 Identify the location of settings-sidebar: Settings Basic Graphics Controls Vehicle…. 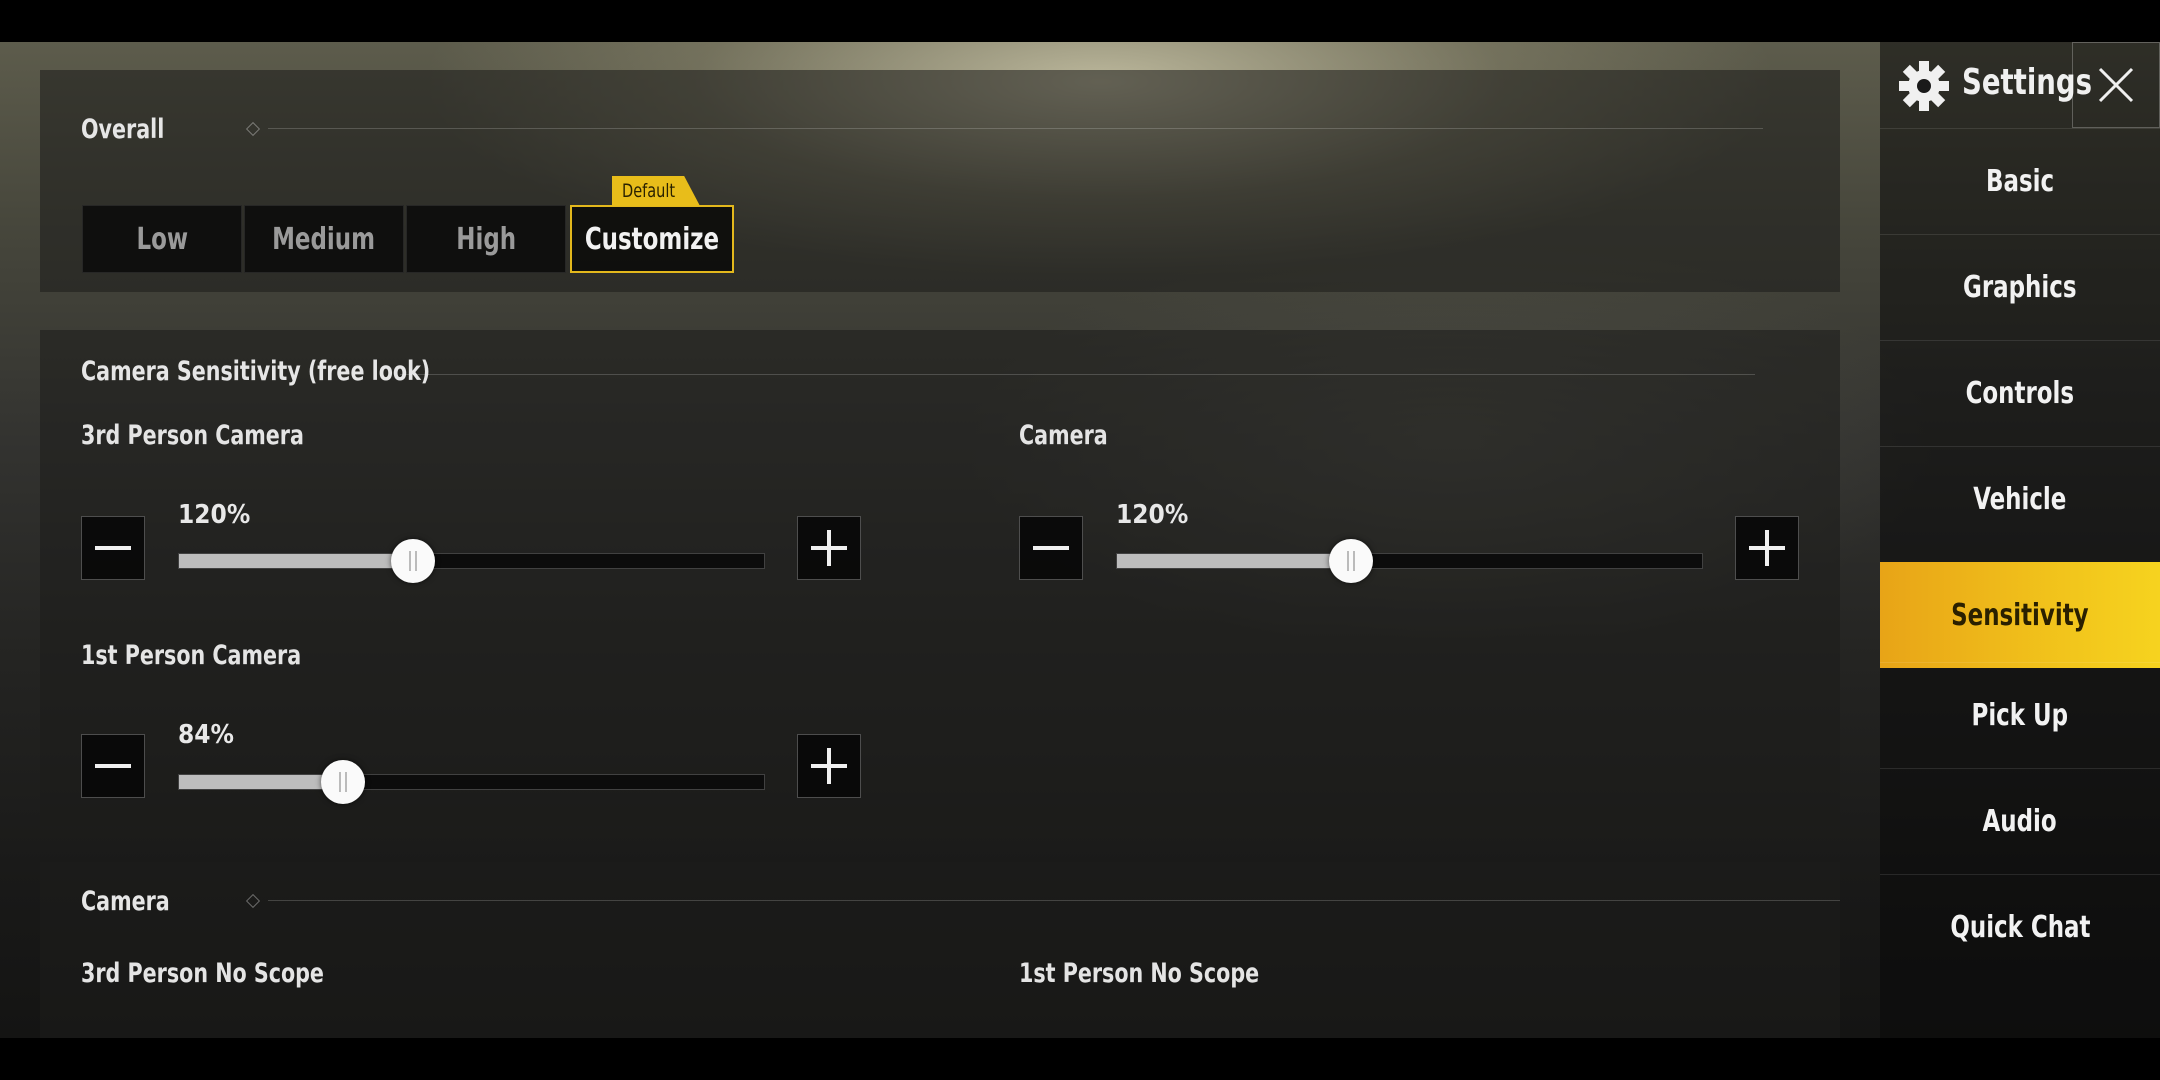
(2020, 540).